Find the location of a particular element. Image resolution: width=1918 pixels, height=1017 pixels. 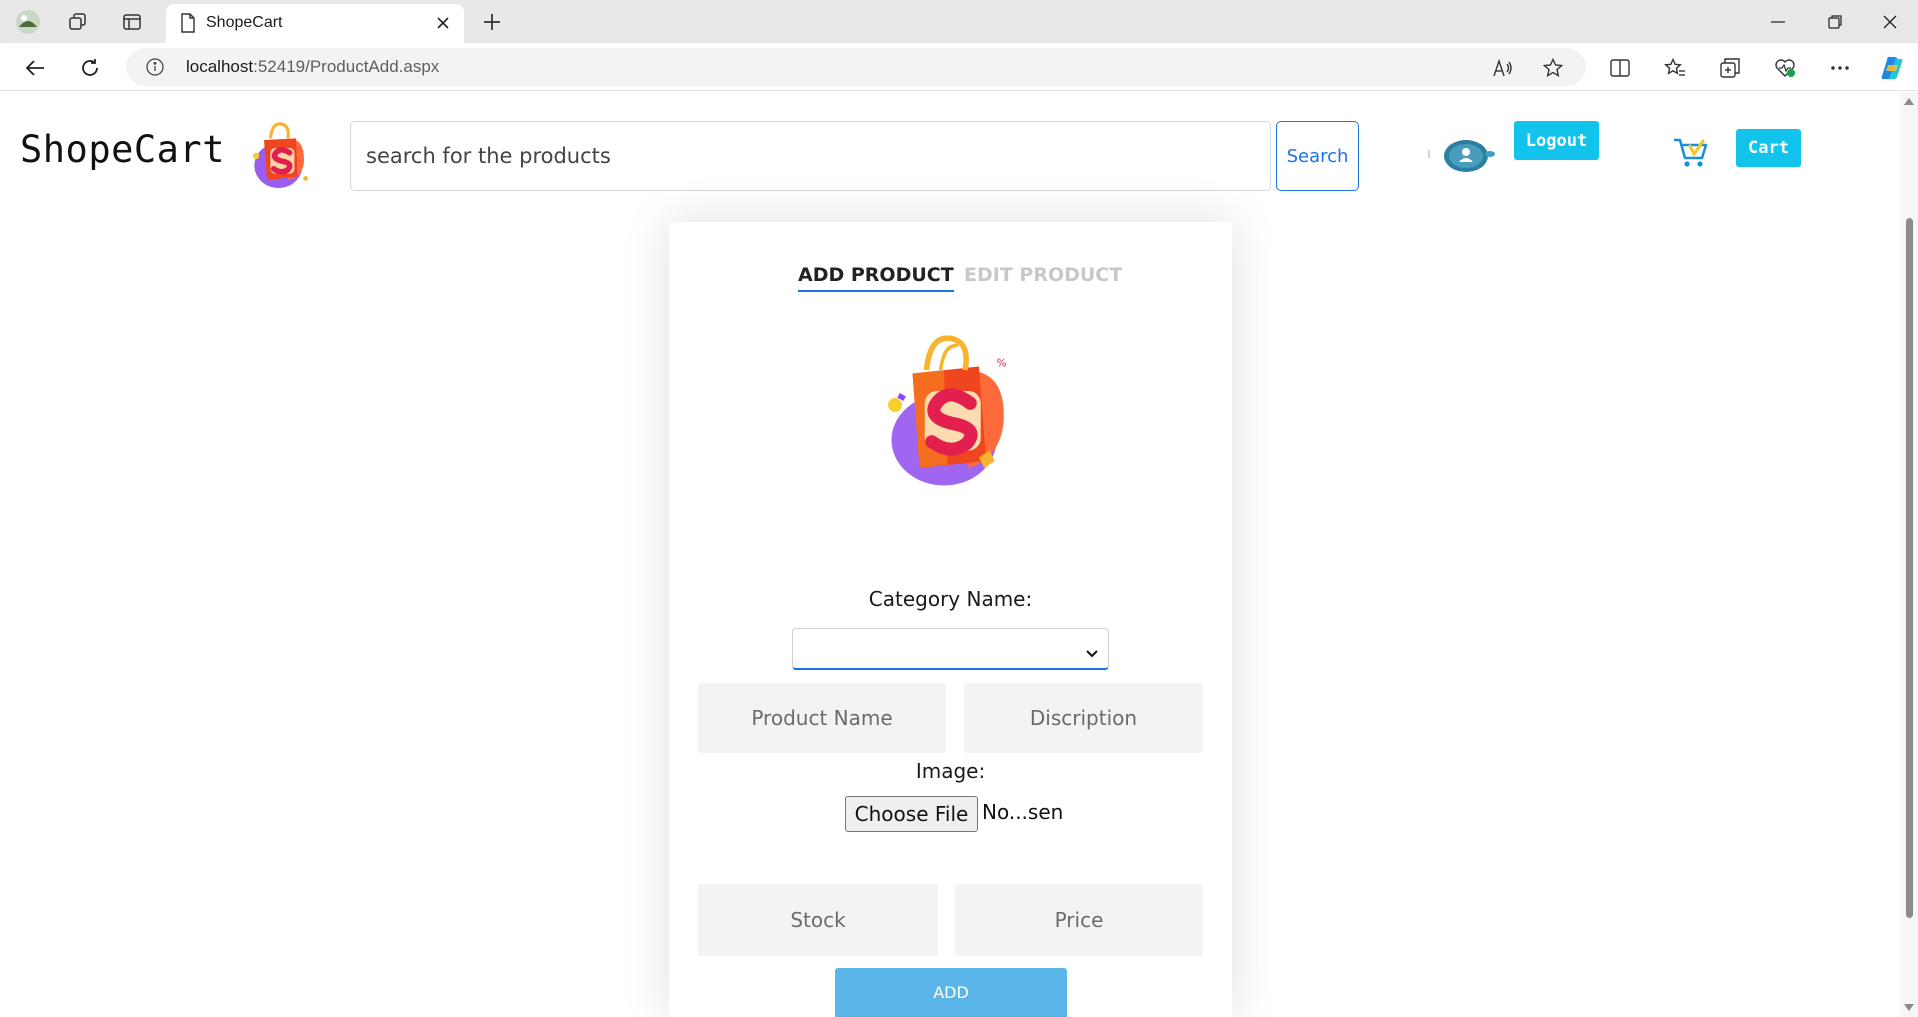

cart-button: Cart is located at coordinates (1768, 148).